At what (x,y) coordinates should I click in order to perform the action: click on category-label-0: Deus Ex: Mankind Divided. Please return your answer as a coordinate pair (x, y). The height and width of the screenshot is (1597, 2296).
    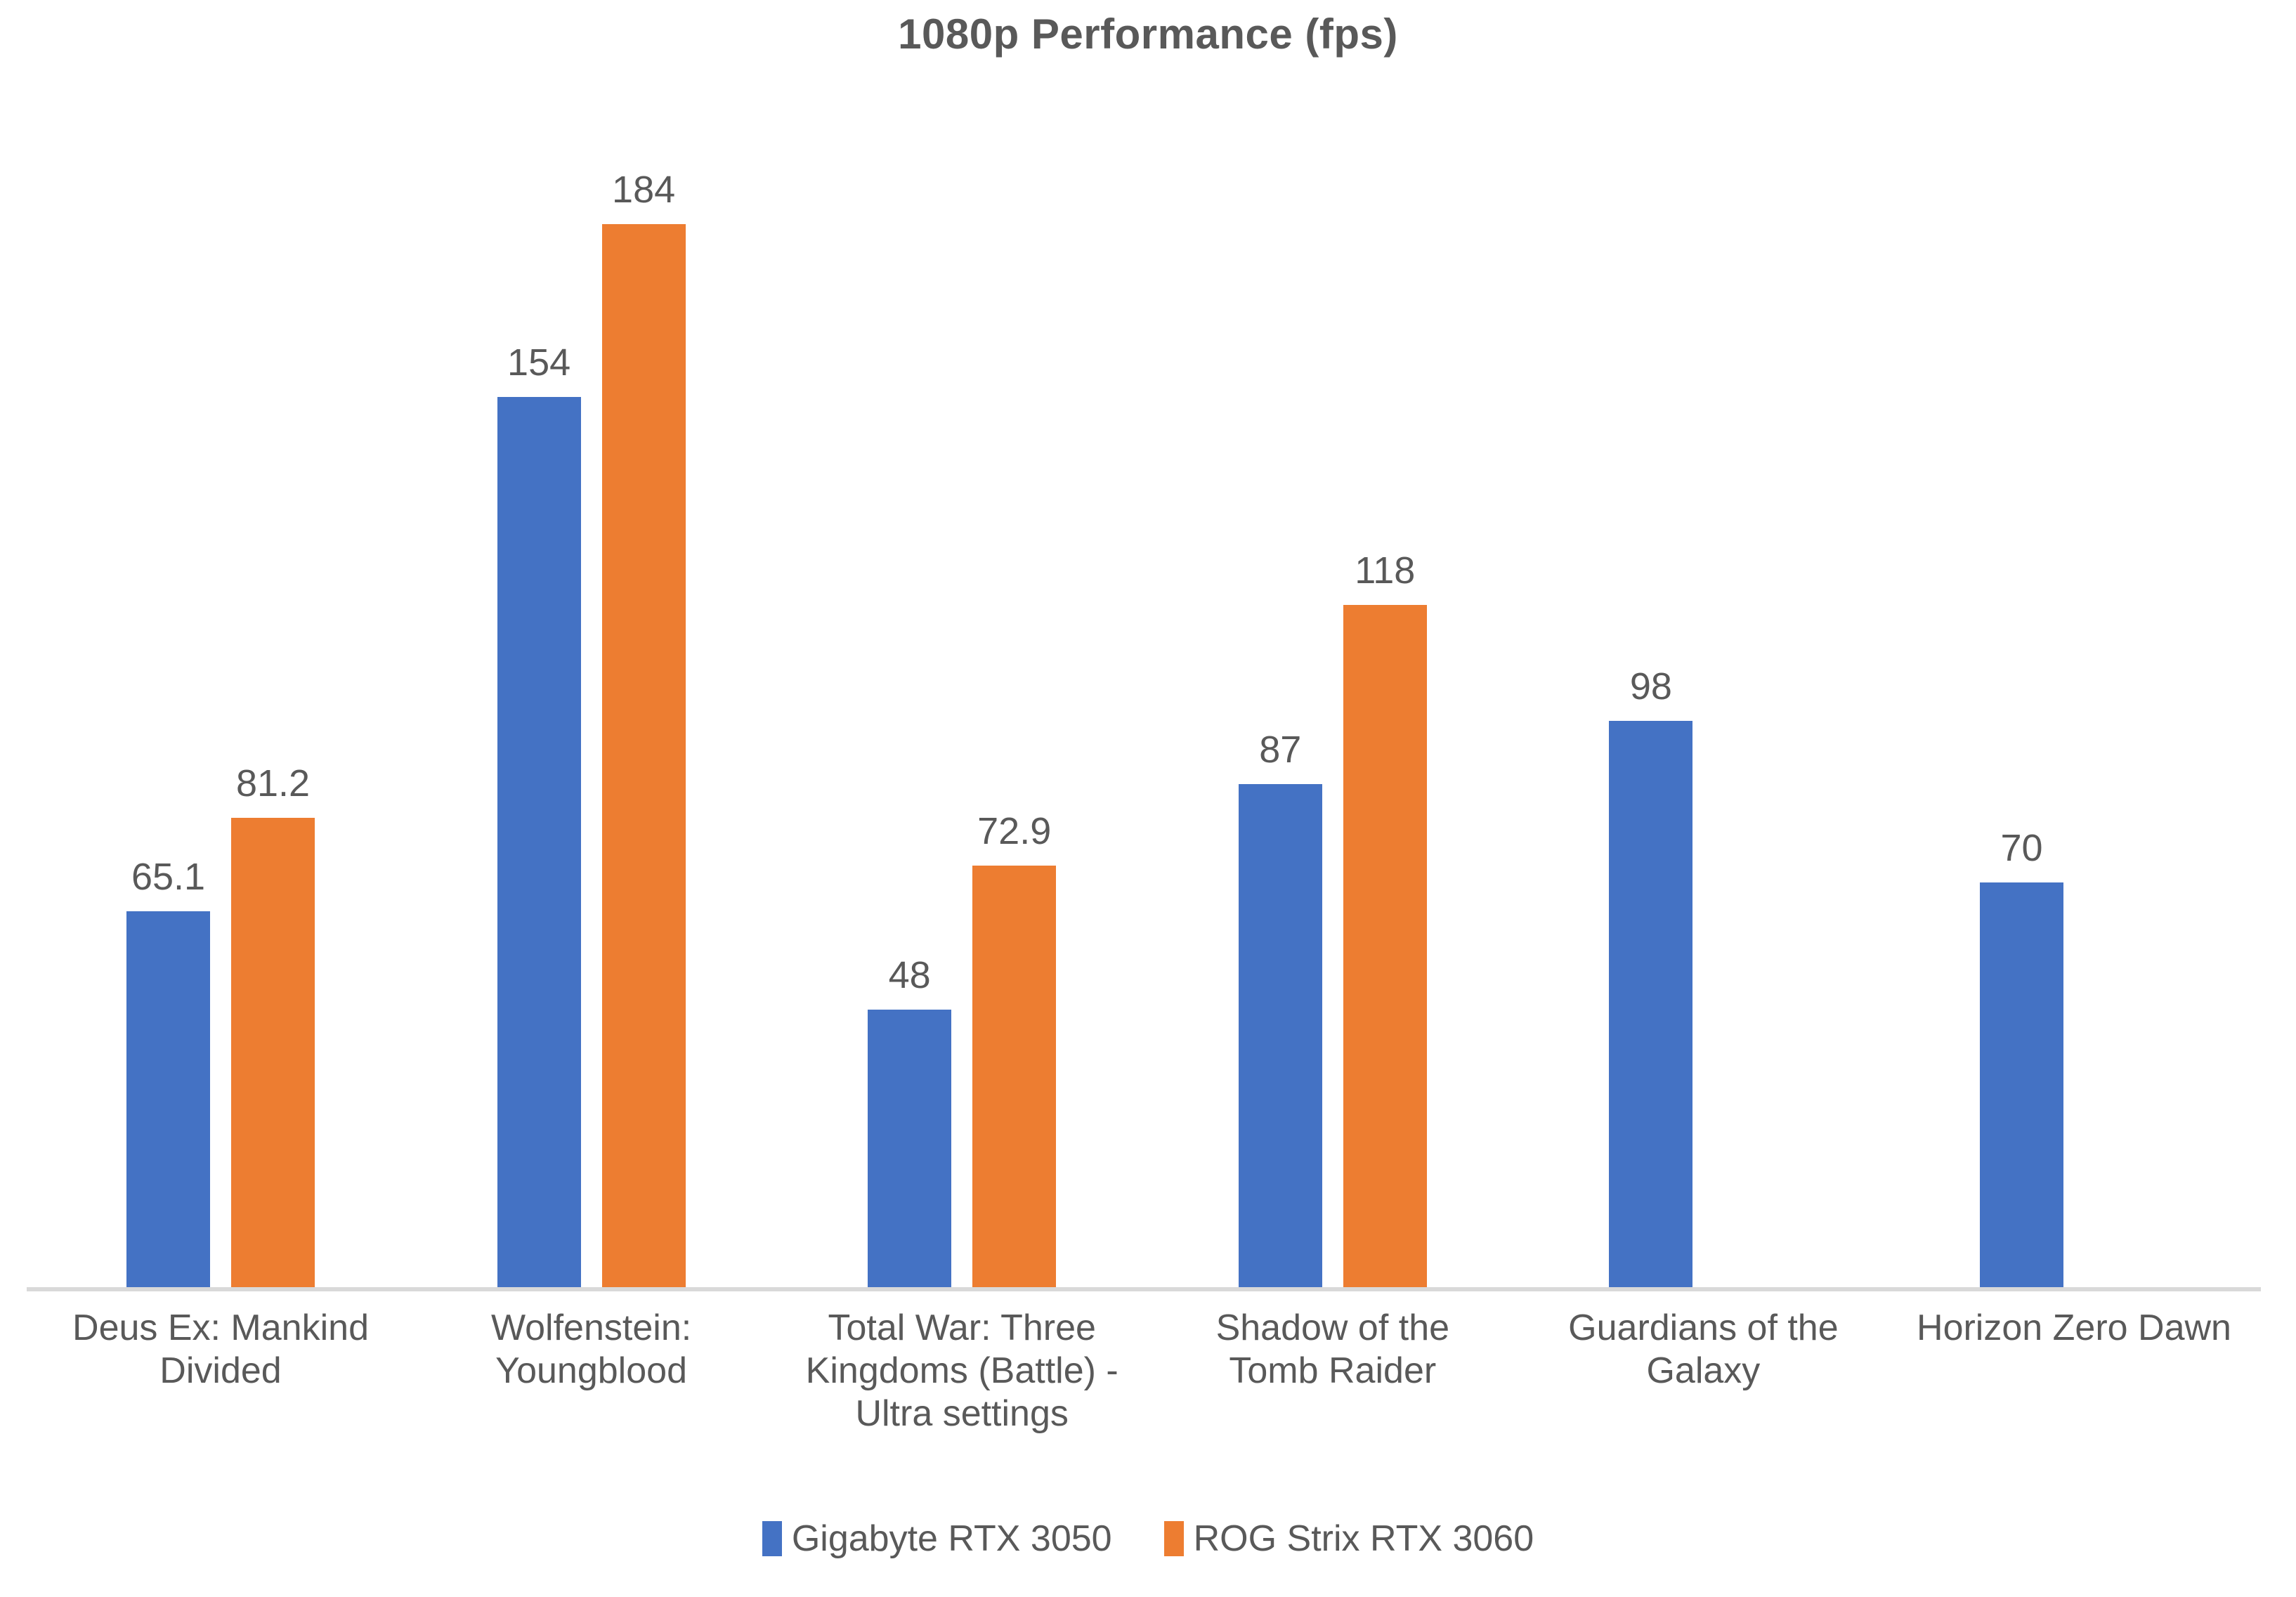
    Looking at the image, I should click on (220, 1350).